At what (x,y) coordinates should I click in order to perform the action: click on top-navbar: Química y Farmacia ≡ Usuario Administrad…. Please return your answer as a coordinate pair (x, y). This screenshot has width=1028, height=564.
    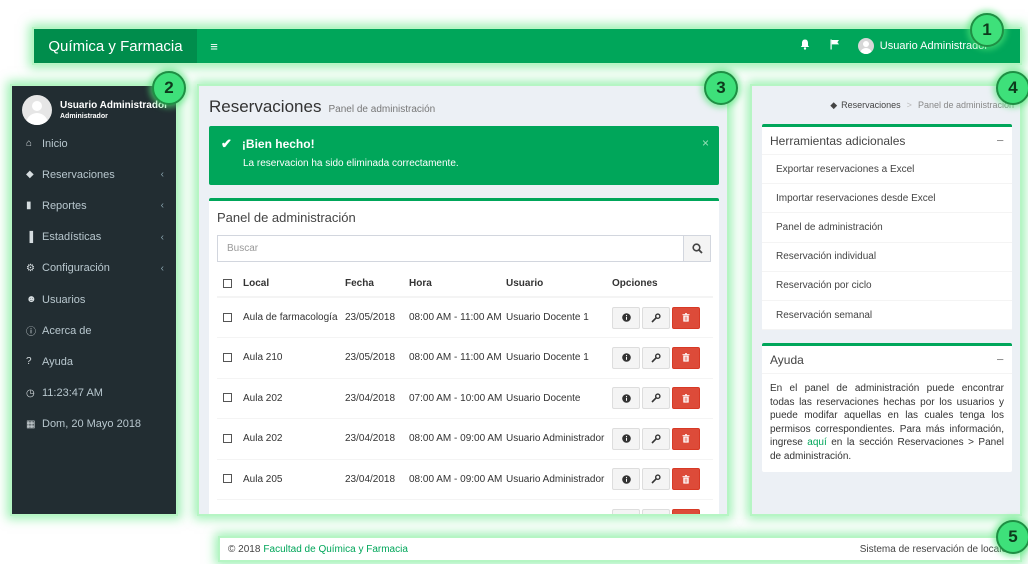
    Looking at the image, I should click on (527, 46).